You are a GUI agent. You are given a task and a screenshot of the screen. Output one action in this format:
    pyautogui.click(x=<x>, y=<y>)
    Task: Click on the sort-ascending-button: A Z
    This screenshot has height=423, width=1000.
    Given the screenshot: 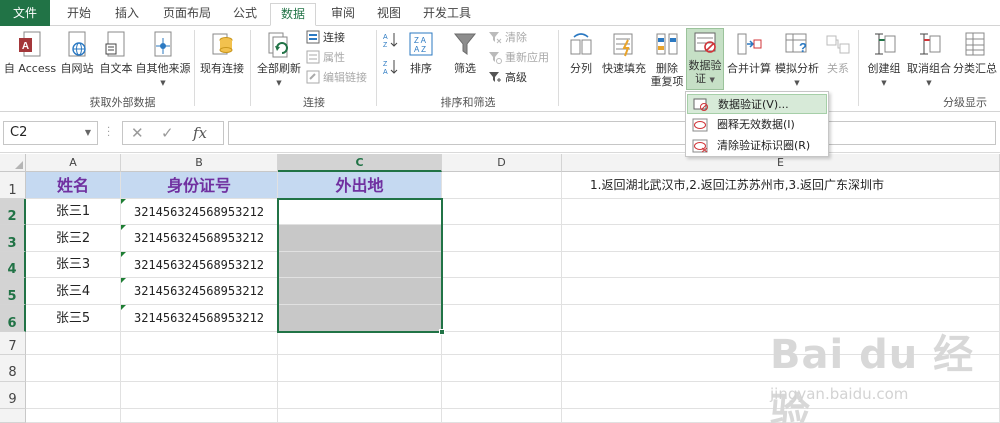 What is the action you would take?
    pyautogui.click(x=391, y=40)
    